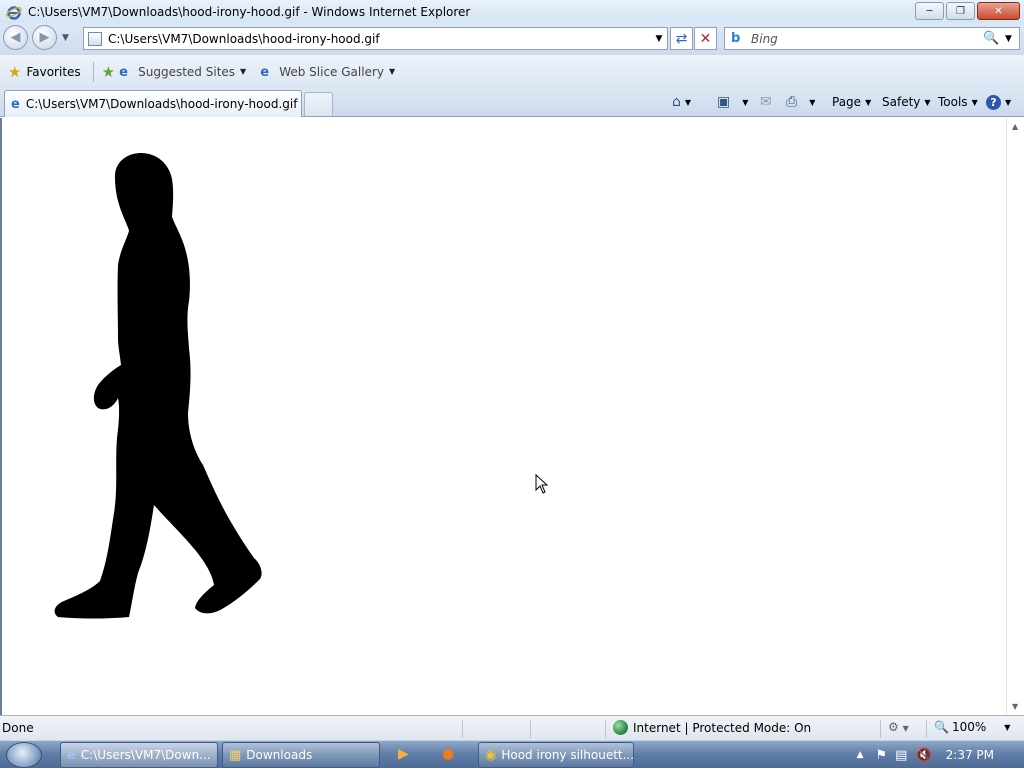  I want to click on security-zone-label: Internet | Protected Mode: On, so click(722, 727).